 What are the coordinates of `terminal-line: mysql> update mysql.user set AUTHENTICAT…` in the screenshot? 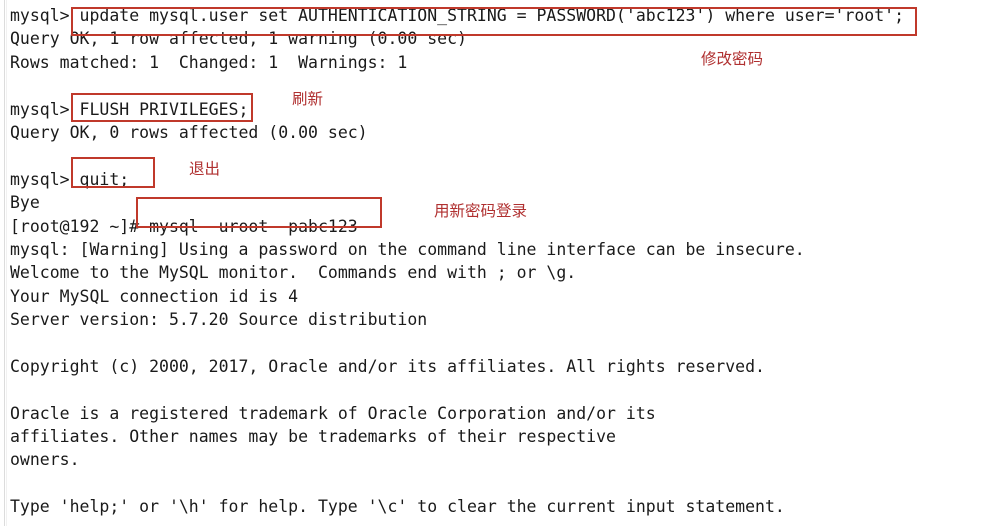 It's located at (457, 15).